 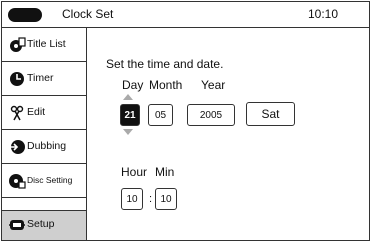 I want to click on sidebar-item-timer: Timer, so click(x=44, y=79).